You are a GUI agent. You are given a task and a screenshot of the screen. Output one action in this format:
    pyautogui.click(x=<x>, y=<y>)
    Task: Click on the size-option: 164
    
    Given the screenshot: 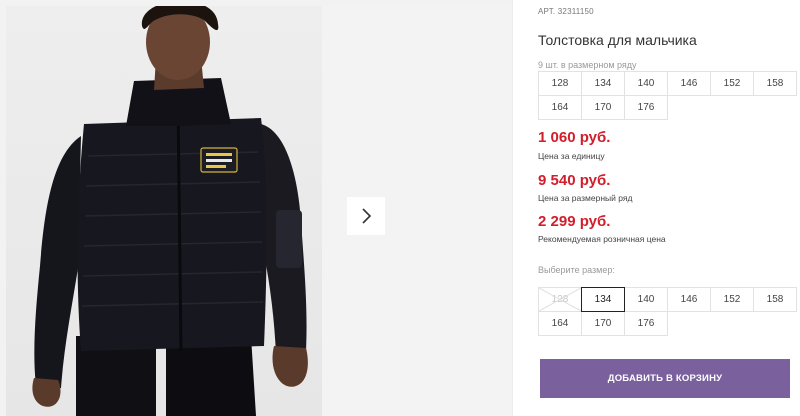 What is the action you would take?
    pyautogui.click(x=560, y=323)
    